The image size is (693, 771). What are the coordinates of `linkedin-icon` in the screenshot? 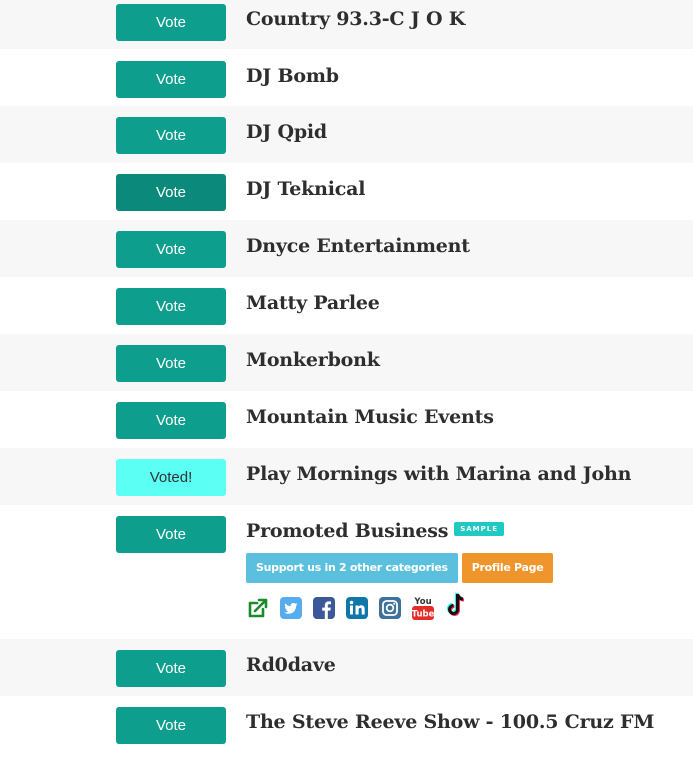 It's located at (357, 608).